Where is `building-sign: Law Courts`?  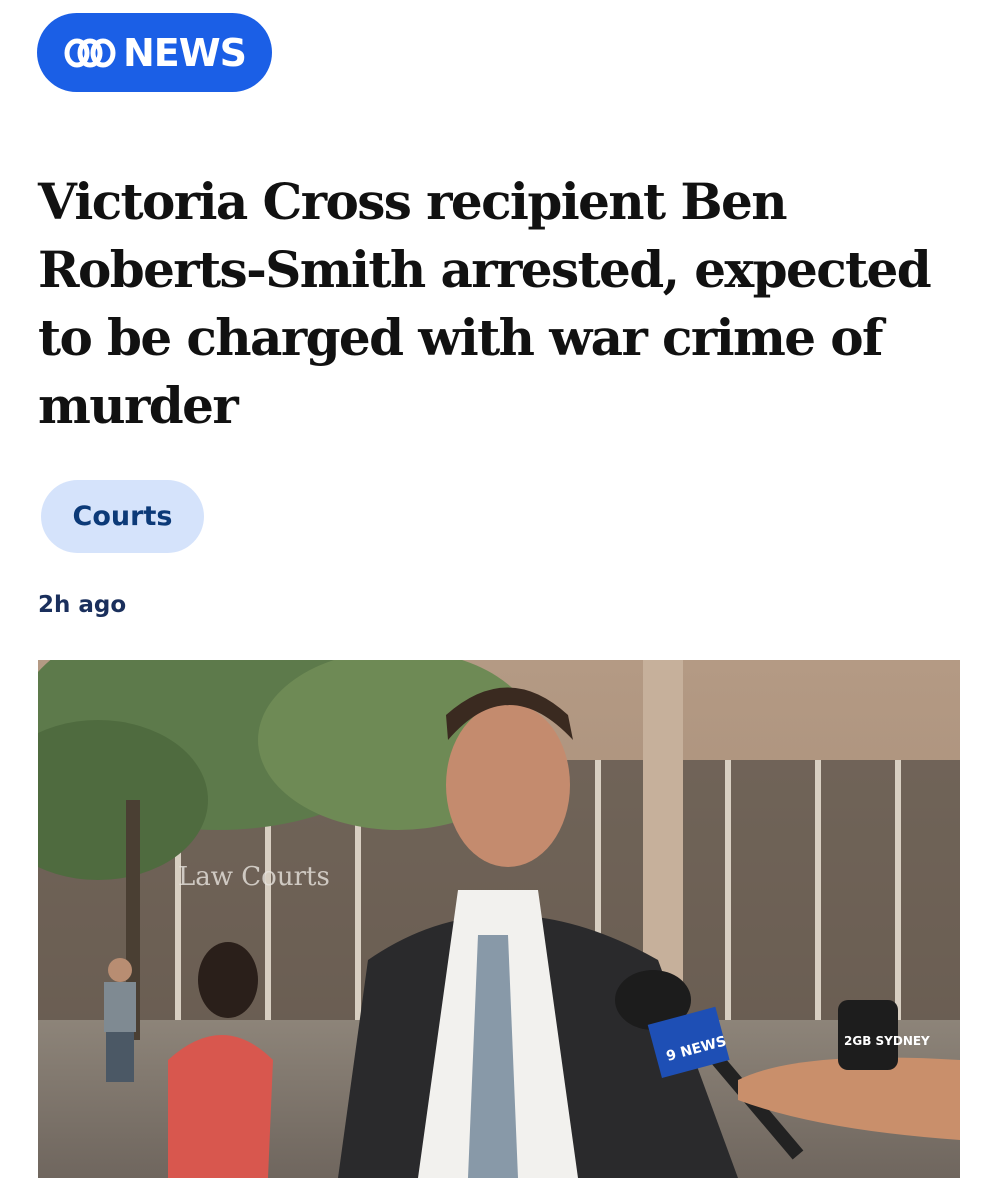 building-sign: Law Courts is located at coordinates (254, 877).